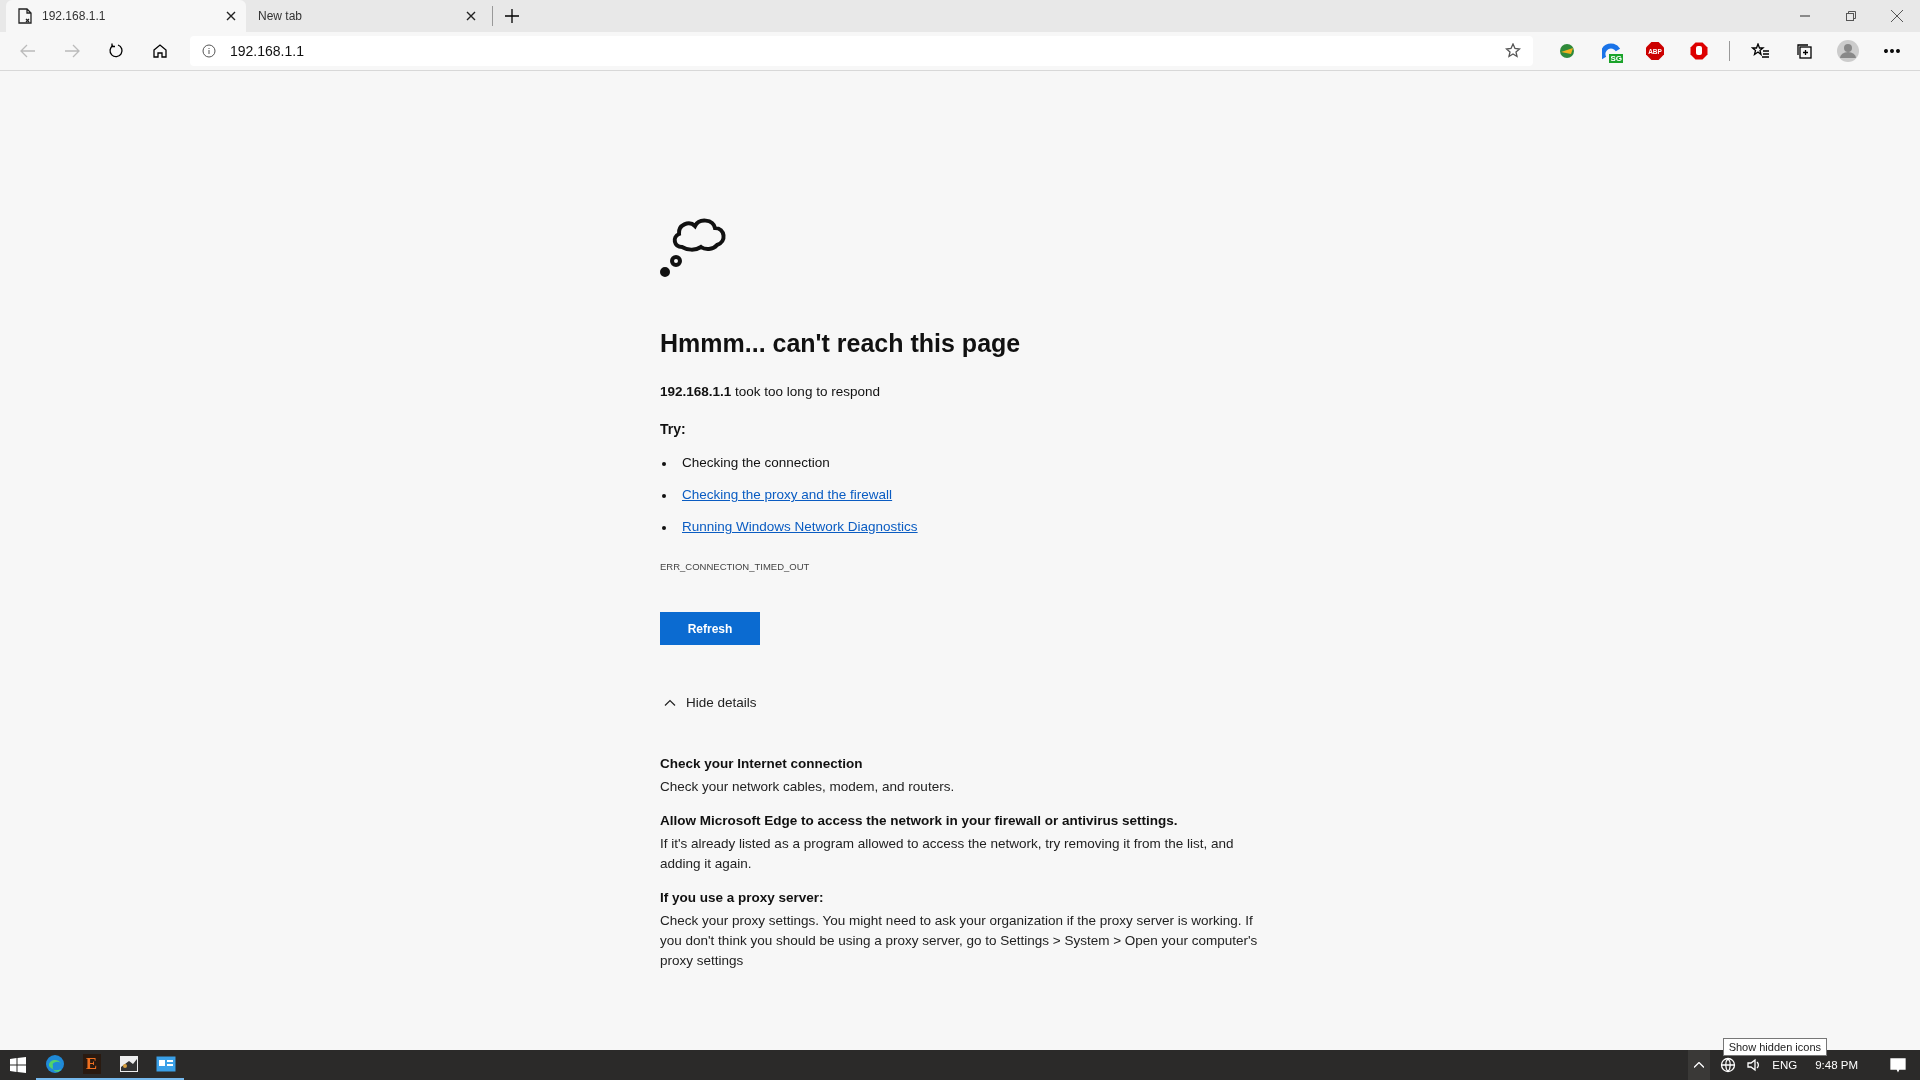  Describe the element at coordinates (670, 702) in the screenshot. I see `chevron-icon` at that location.